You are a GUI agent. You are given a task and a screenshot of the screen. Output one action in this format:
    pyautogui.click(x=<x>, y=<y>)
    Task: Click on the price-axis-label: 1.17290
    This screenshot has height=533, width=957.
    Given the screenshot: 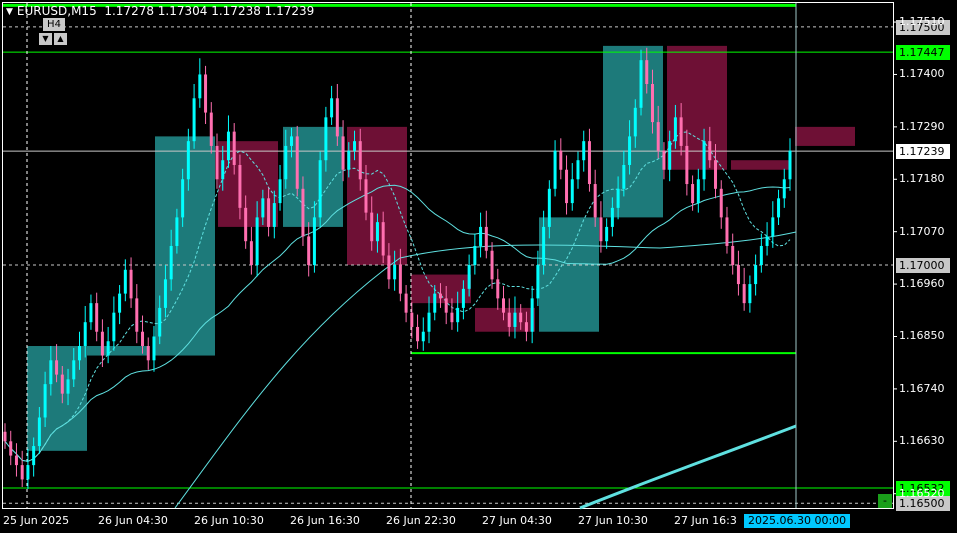 What is the action you would take?
    pyautogui.click(x=922, y=126)
    